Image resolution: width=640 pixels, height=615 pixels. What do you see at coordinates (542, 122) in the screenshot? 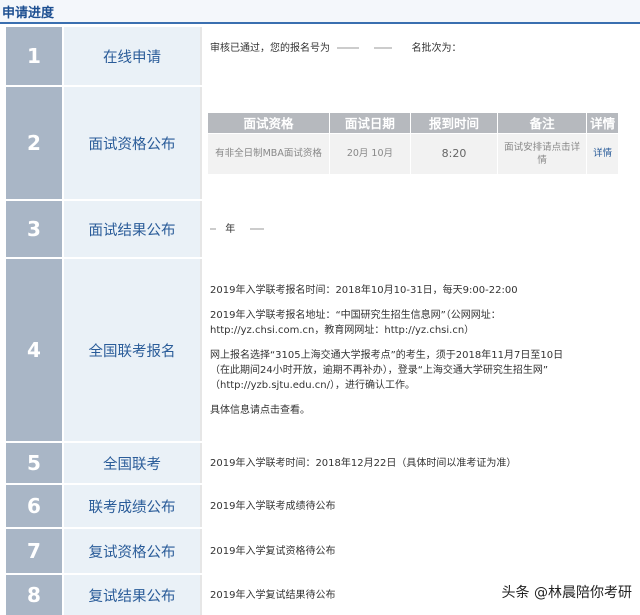
I see `col-header: 备注` at bounding box center [542, 122].